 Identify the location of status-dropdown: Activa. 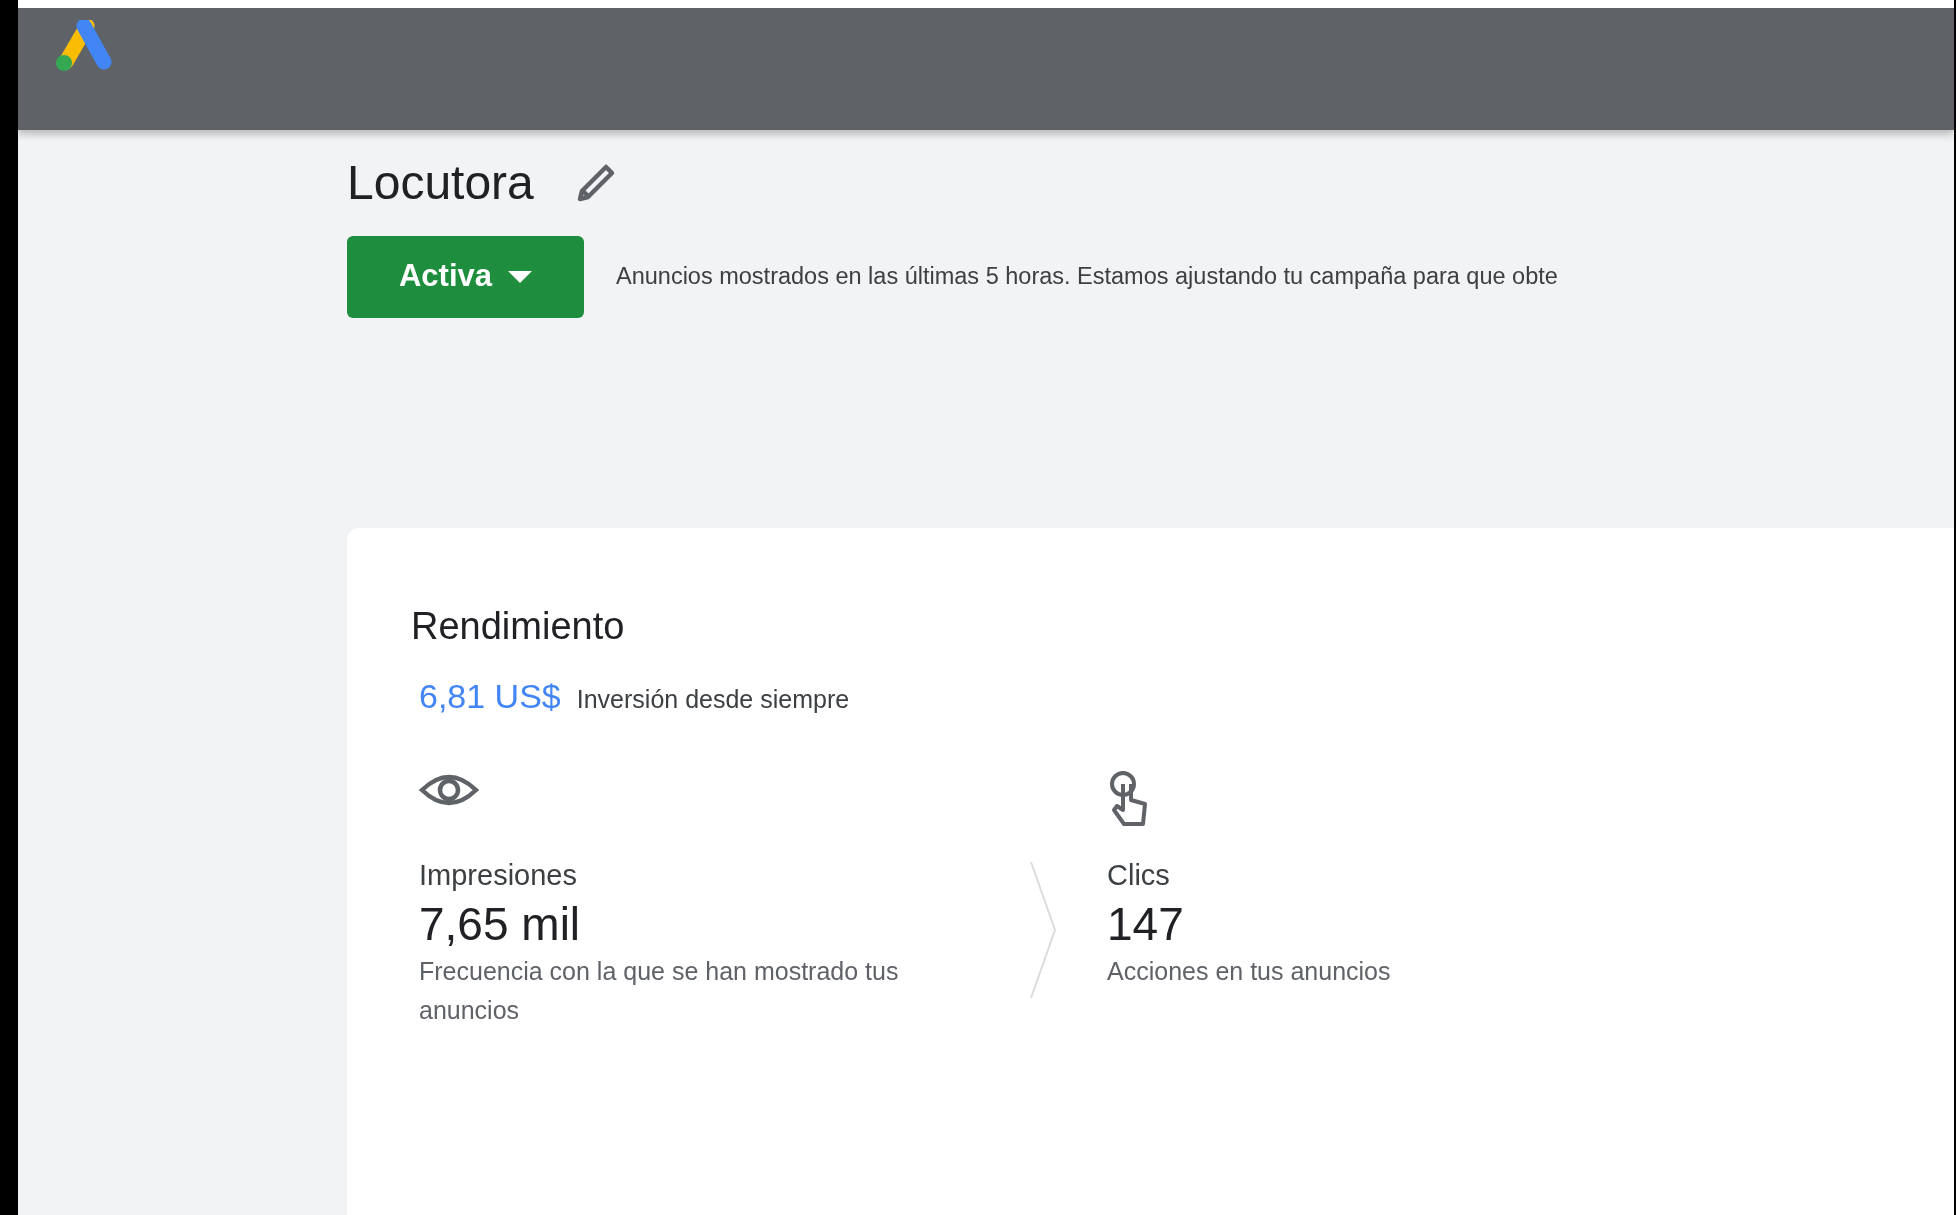
(465, 276).